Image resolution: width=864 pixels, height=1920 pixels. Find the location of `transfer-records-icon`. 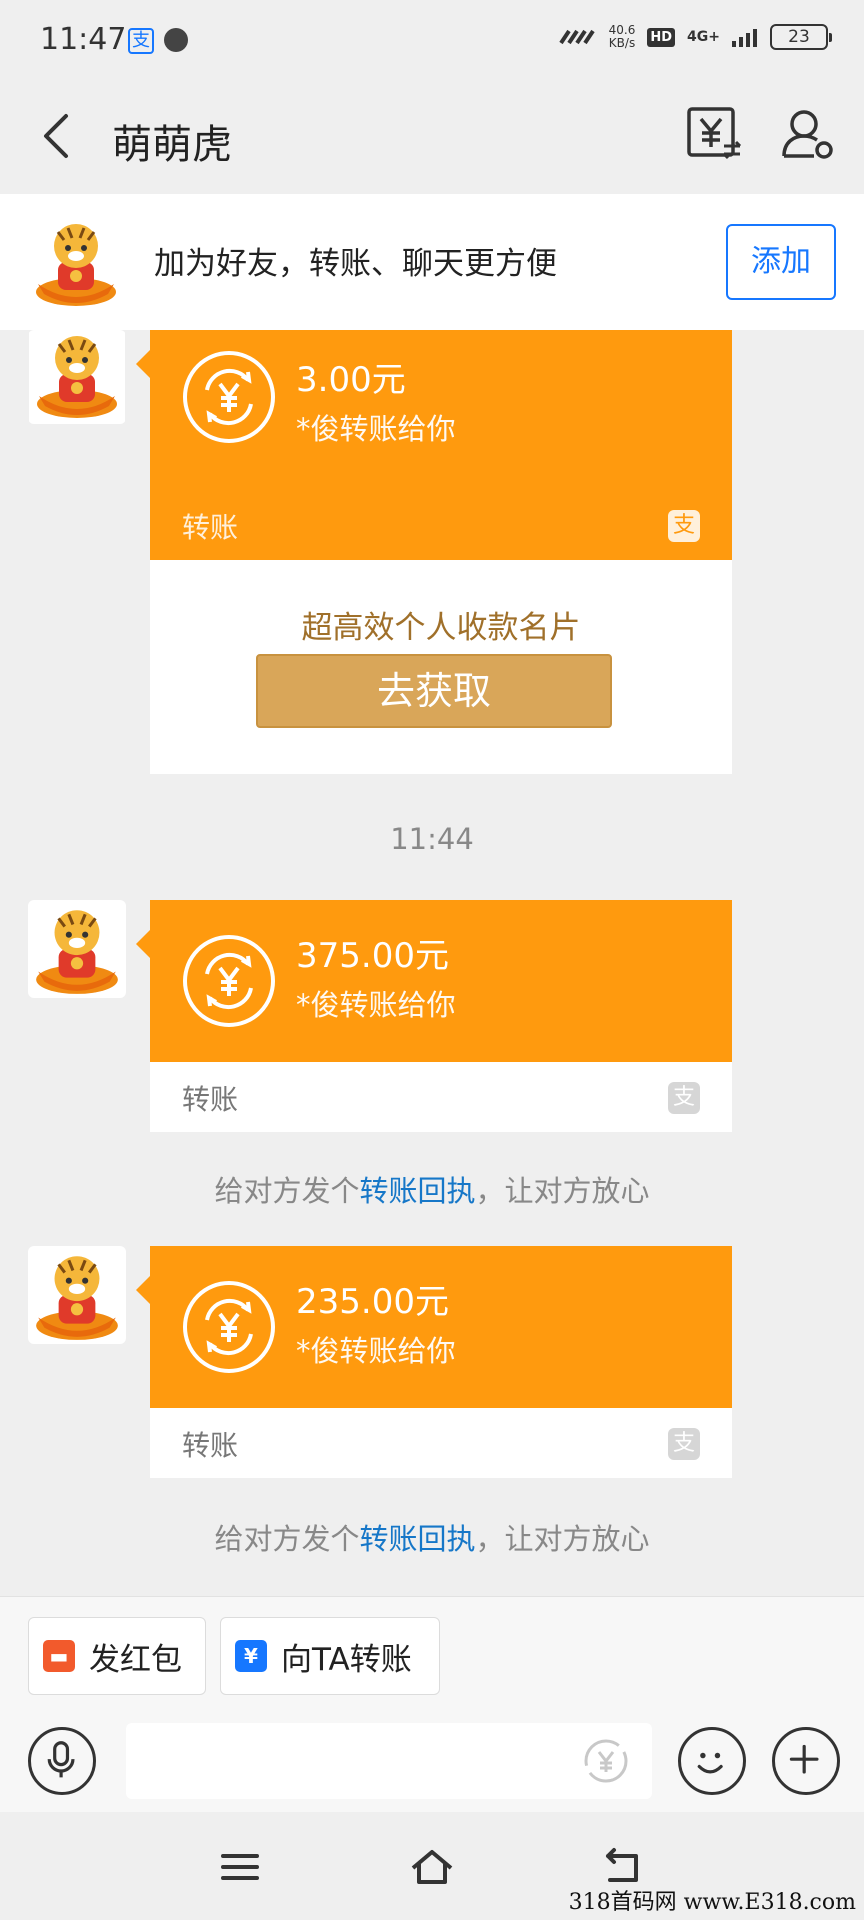

transfer-records-icon is located at coordinates (714, 134).